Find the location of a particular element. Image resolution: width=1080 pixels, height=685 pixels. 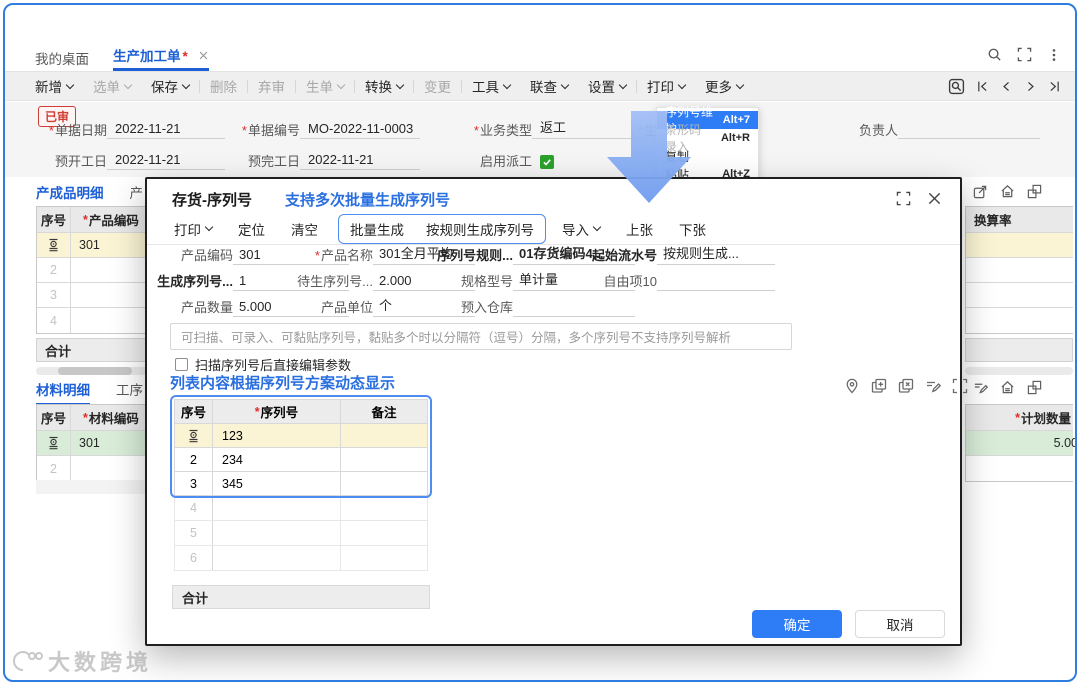

dialog-clear-button: 清空 is located at coordinates (304, 229).